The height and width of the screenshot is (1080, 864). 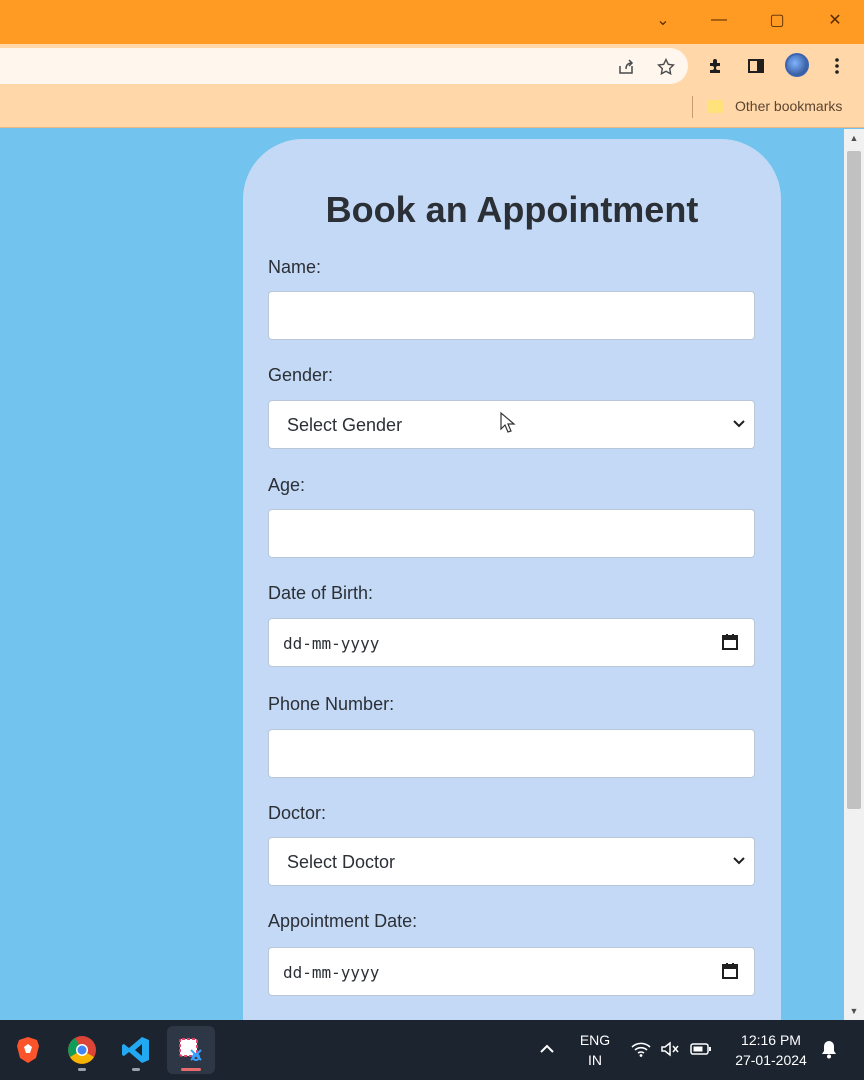 I want to click on name-label: Name:, so click(x=295, y=267).